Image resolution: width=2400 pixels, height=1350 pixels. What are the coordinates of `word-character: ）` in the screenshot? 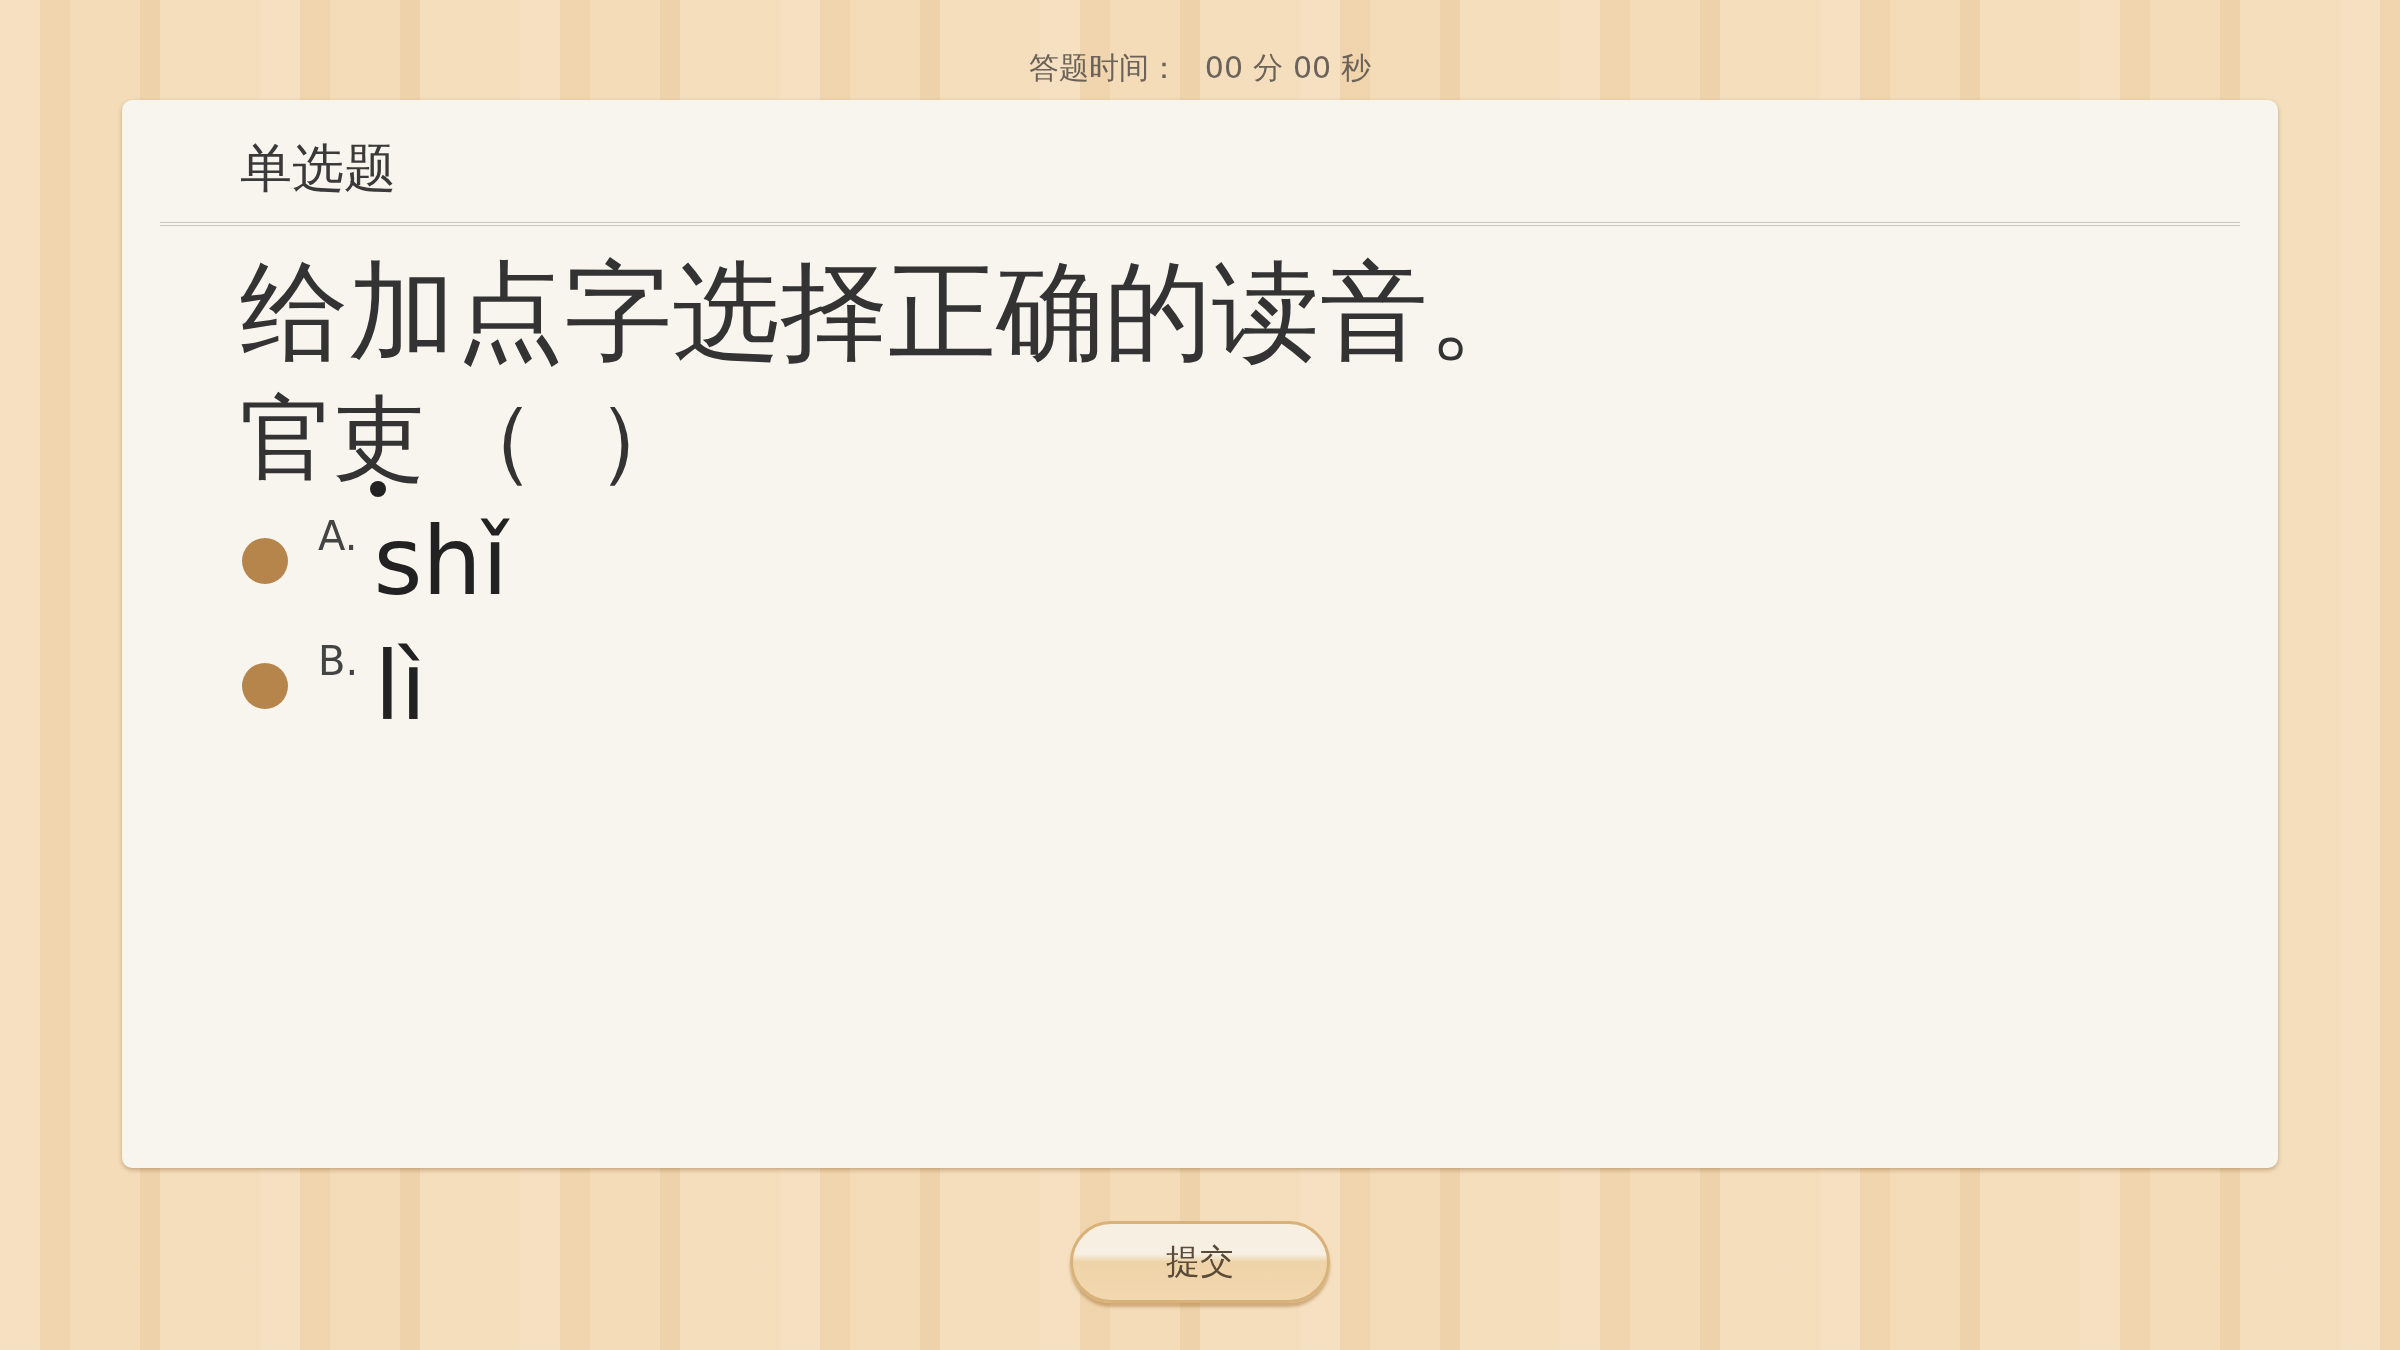 It's located at (642, 439).